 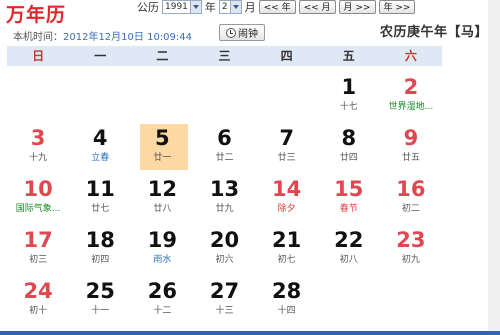 What do you see at coordinates (224, 260) in the screenshot?
I see `lunar-date: 初六` at bounding box center [224, 260].